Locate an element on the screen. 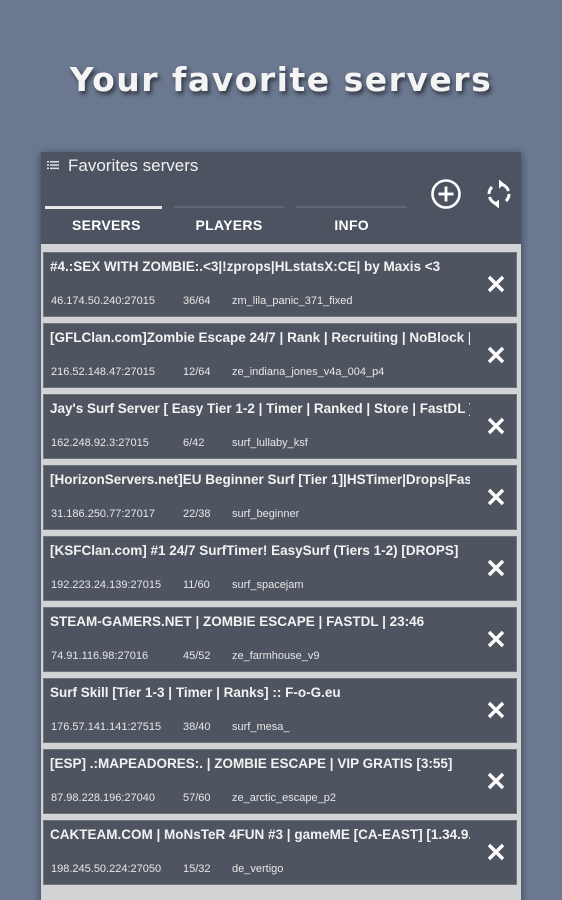 The height and width of the screenshot is (900, 562). server-address: 87.98.228.196:27040 is located at coordinates (103, 798).